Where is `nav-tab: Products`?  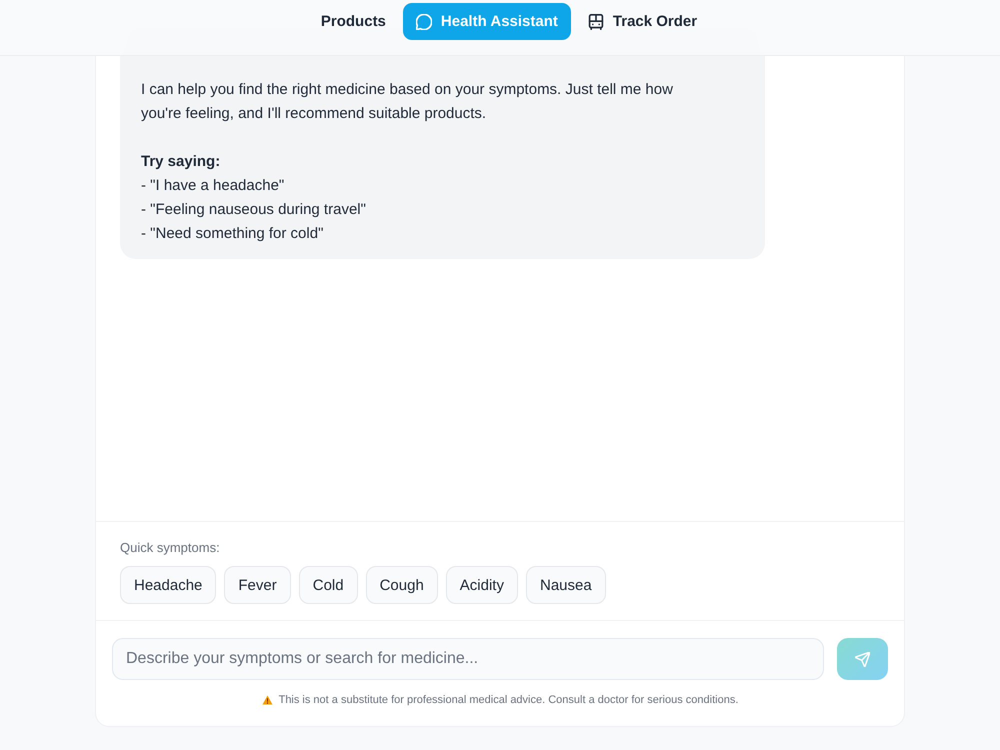
nav-tab: Products is located at coordinates (353, 21).